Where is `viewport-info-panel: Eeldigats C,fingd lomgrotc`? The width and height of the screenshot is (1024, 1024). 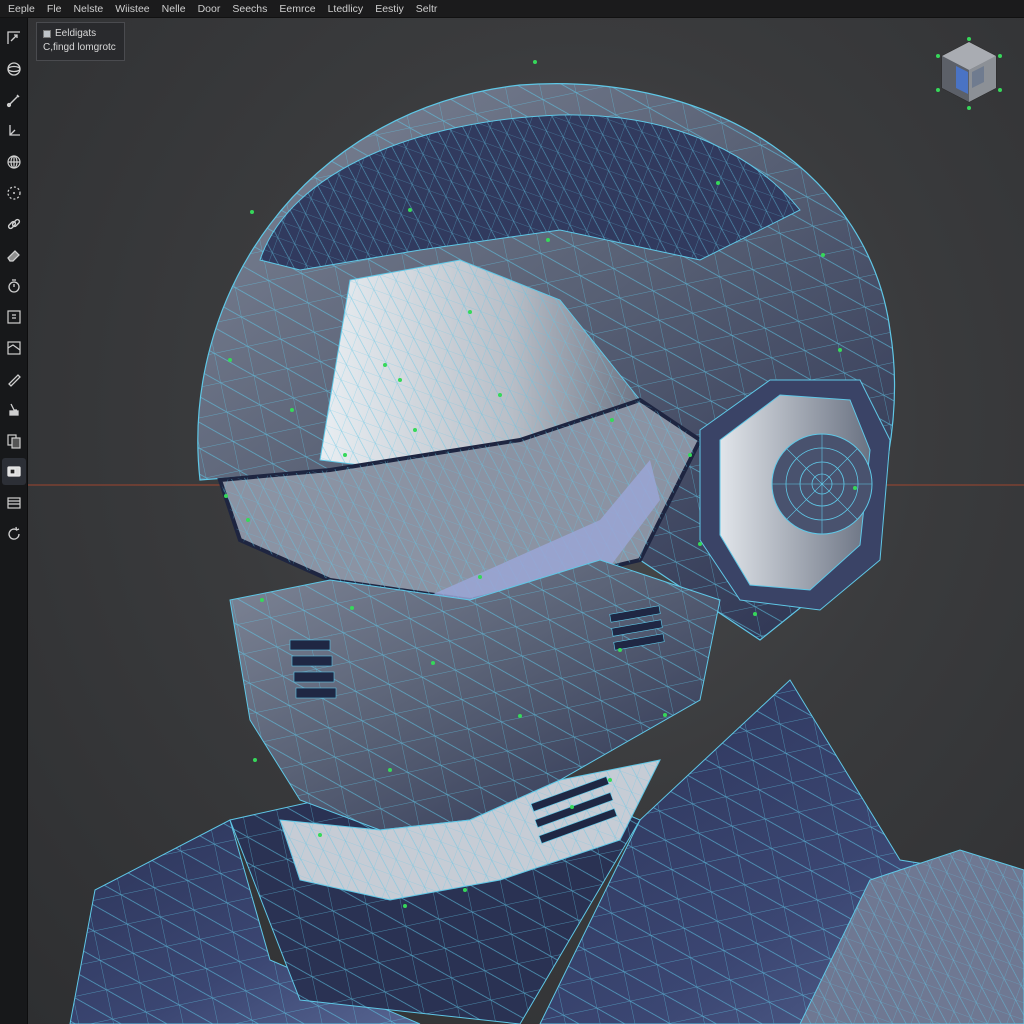 viewport-info-panel: Eeldigats C,fingd lomgrotc is located at coordinates (80, 41).